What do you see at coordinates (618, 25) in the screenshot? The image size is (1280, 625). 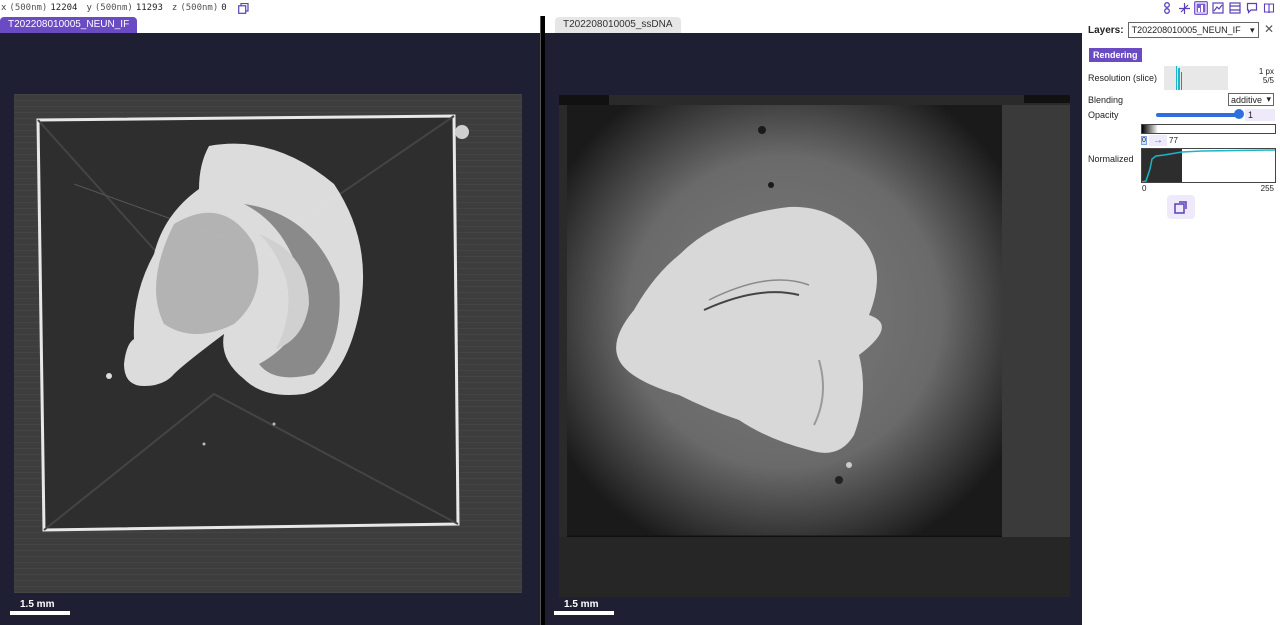 I see `tab-ssdna: T202208010005_ssDNA` at bounding box center [618, 25].